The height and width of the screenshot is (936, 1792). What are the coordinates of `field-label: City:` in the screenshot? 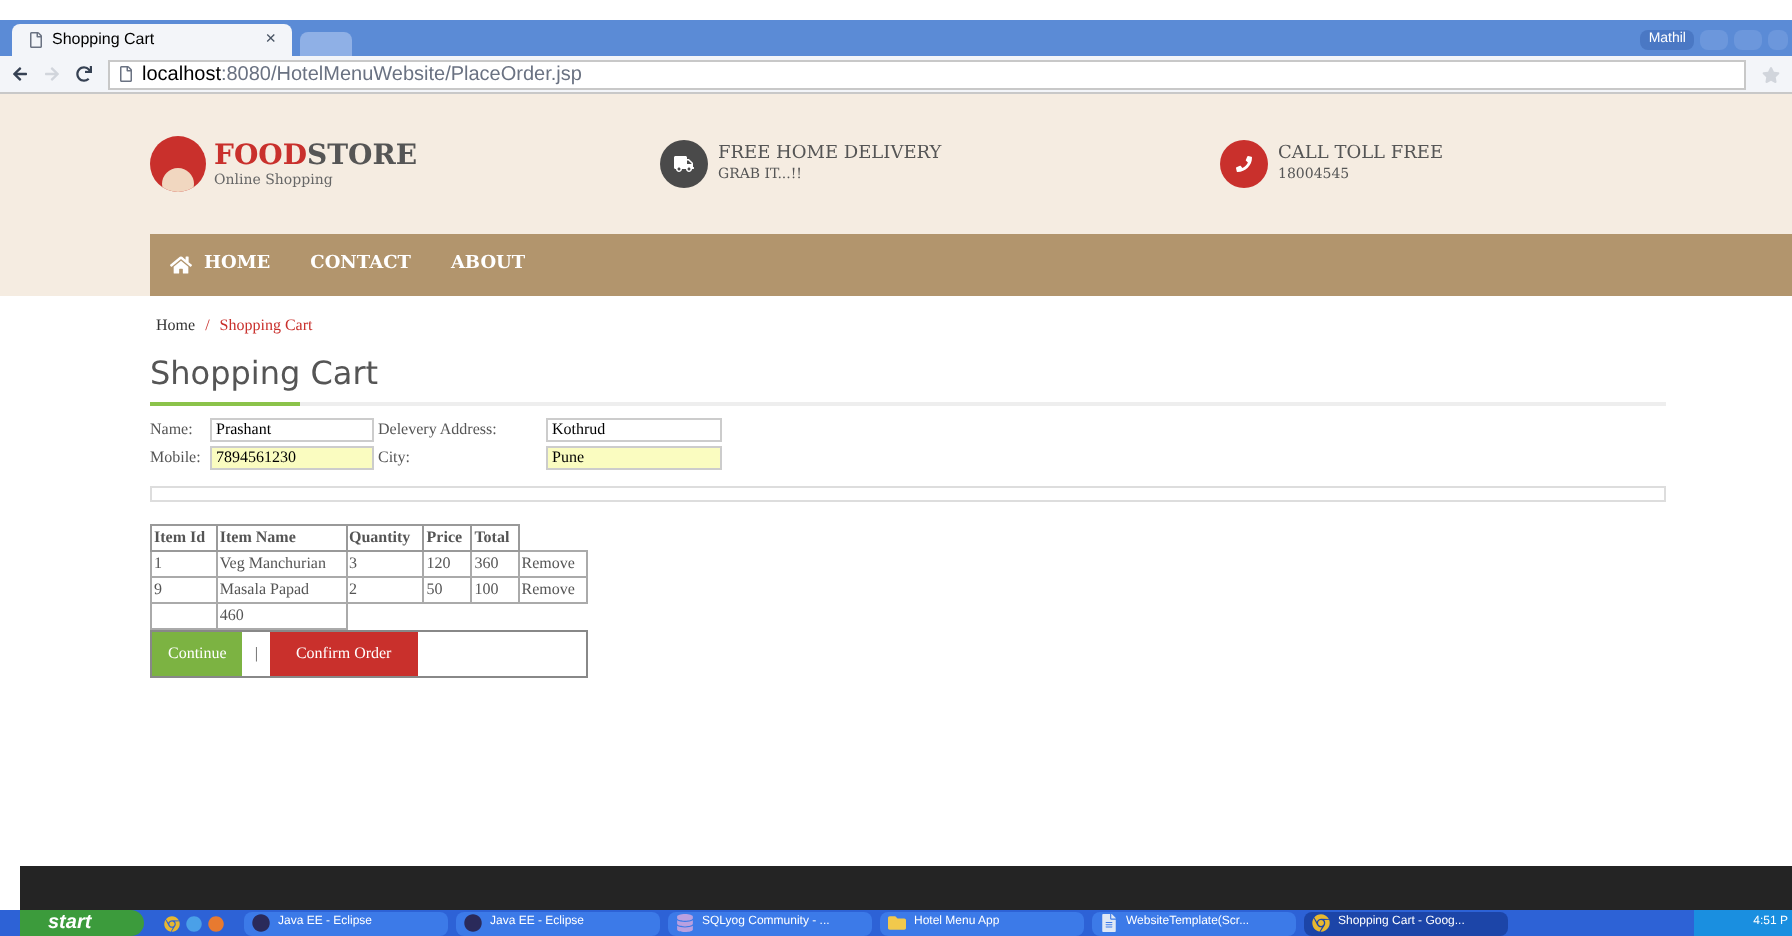 It's located at (394, 458).